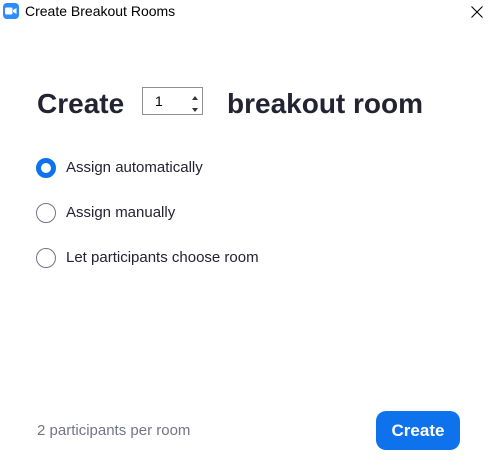 Image resolution: width=494 pixels, height=470 pixels. I want to click on option-label: Assign manually, so click(121, 212).